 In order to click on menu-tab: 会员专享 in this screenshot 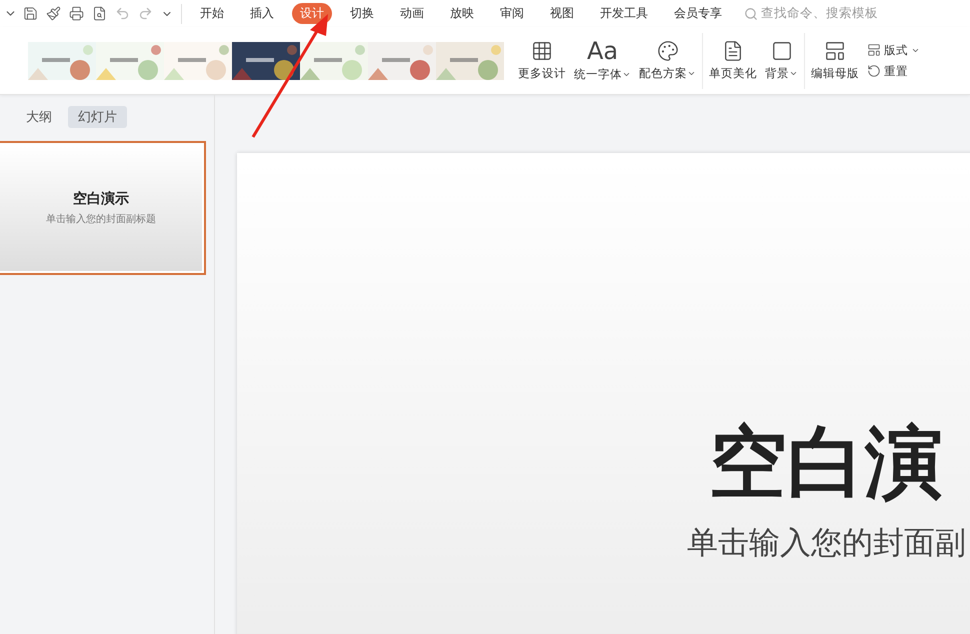, I will do `click(698, 13)`.